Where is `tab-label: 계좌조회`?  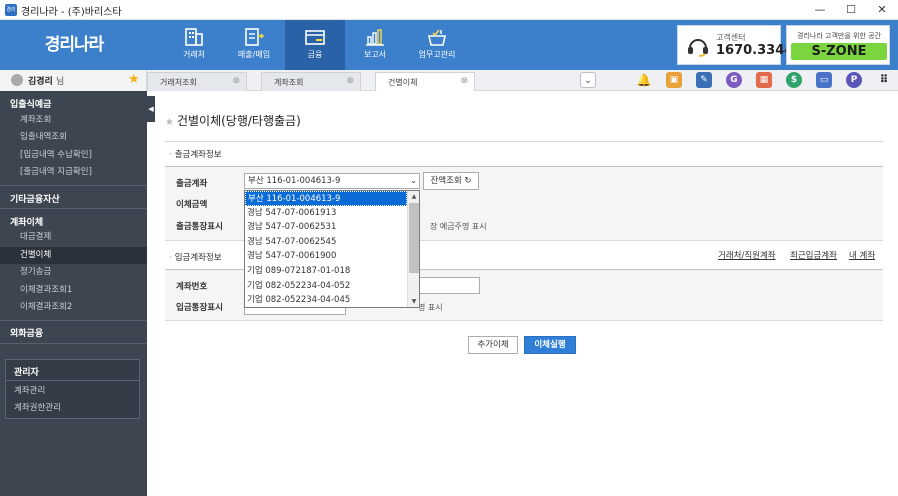 tab-label: 계좌조회 is located at coordinates (289, 82).